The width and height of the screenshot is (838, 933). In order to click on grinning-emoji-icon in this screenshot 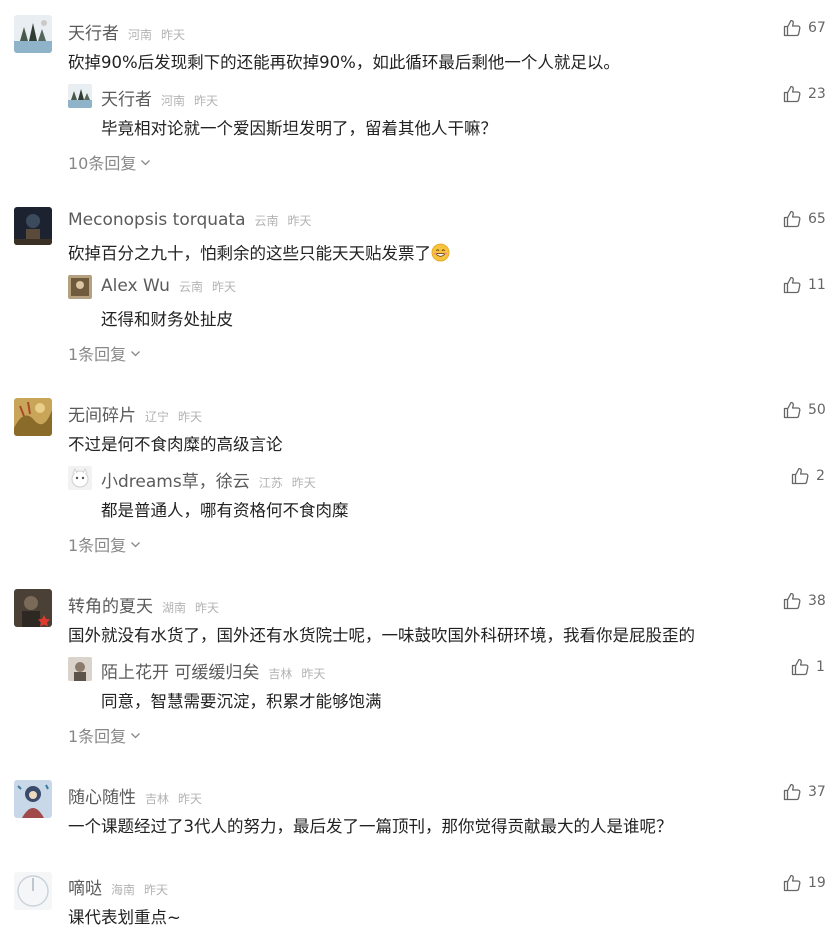, I will do `click(440, 252)`.